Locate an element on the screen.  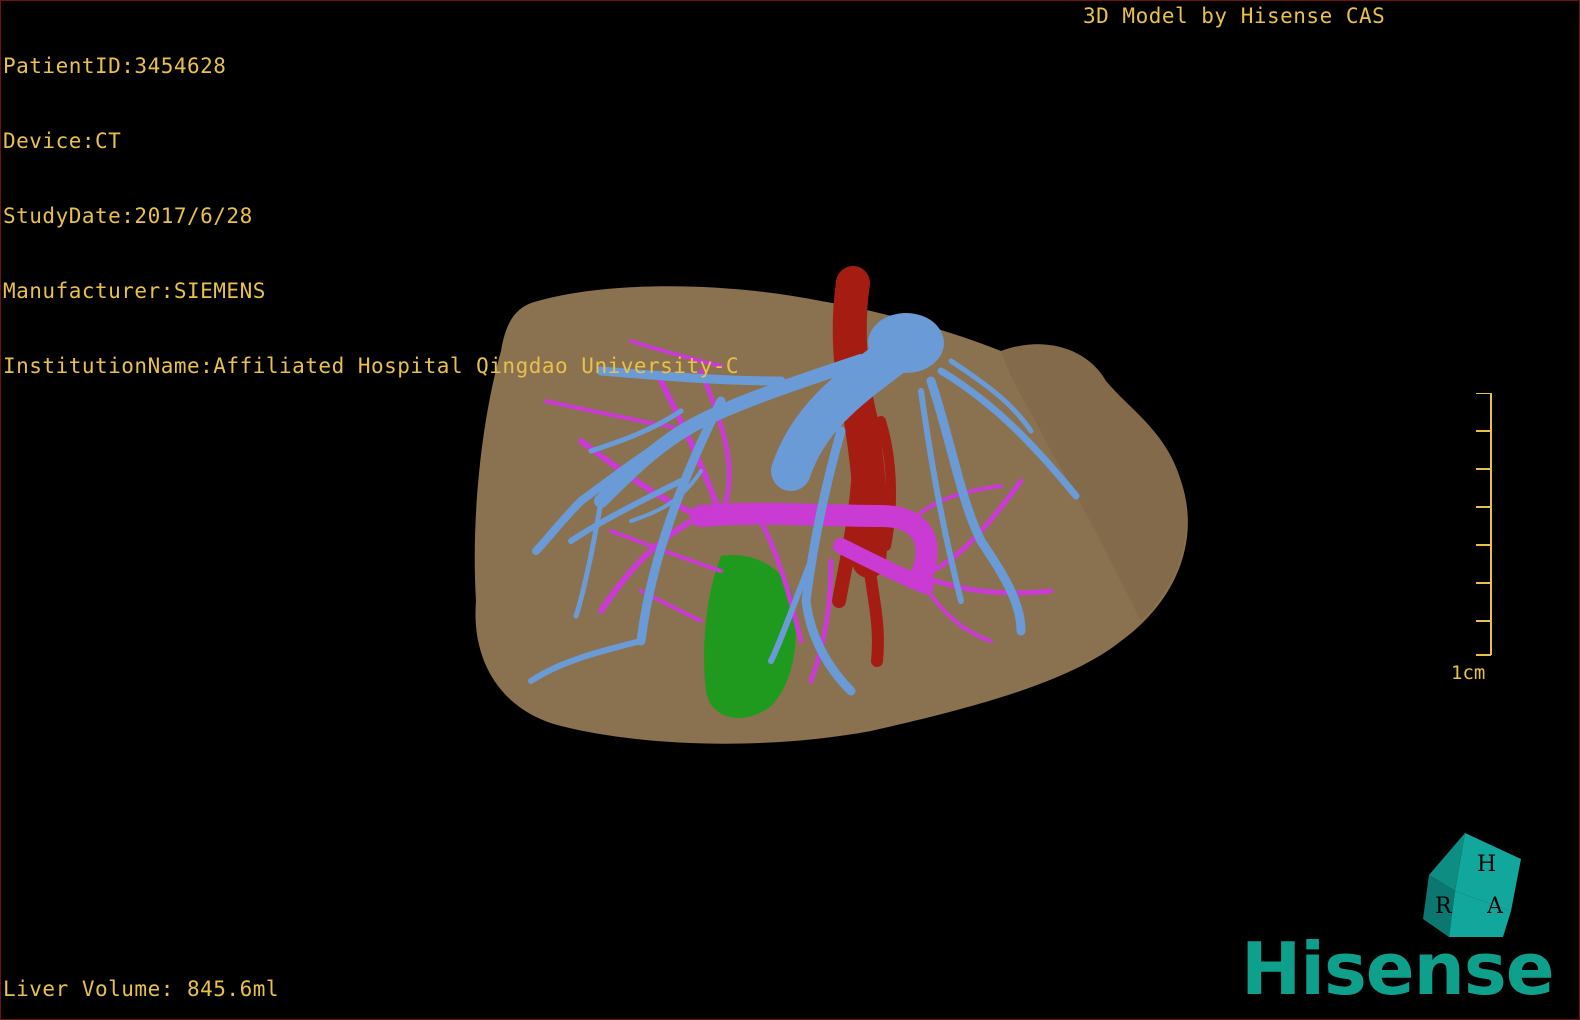
cube-face-a: A is located at coordinates (1495, 906).